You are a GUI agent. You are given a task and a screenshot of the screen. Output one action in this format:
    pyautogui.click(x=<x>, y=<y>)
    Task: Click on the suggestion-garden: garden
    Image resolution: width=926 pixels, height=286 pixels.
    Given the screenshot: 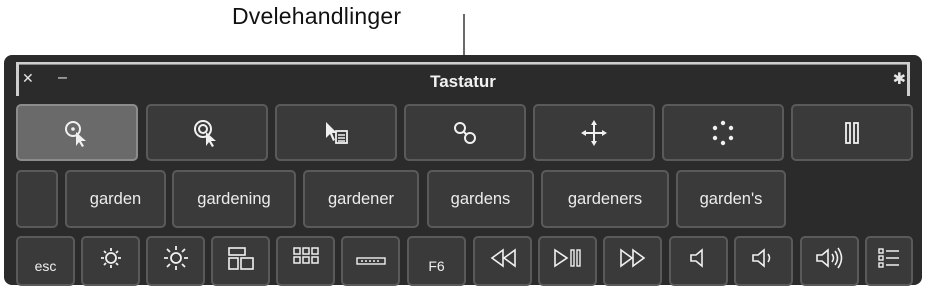 What is the action you would take?
    pyautogui.click(x=115, y=199)
    